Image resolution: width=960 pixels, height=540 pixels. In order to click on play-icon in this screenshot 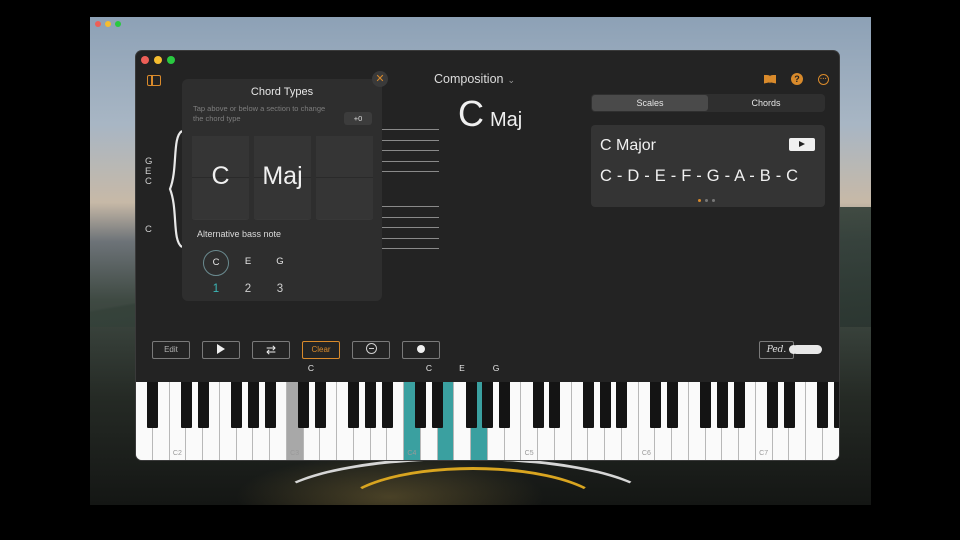, I will do `click(221, 348)`.